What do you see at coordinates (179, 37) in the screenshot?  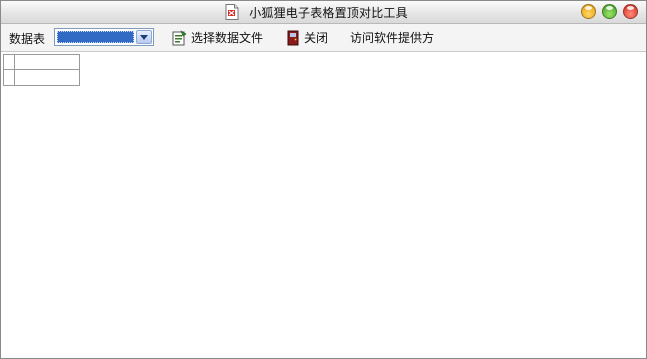 I see `open-file-icon` at bounding box center [179, 37].